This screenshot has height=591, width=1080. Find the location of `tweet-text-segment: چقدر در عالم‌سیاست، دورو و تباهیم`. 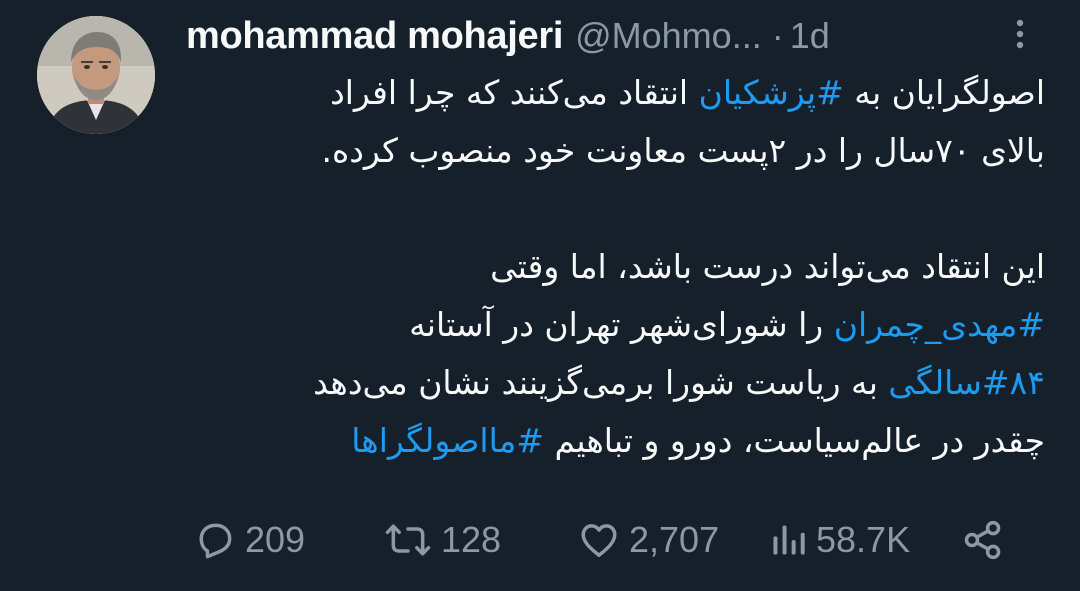

tweet-text-segment: چقدر در عالم‌سیاست، دورو و تباهیم is located at coordinates (794, 440).